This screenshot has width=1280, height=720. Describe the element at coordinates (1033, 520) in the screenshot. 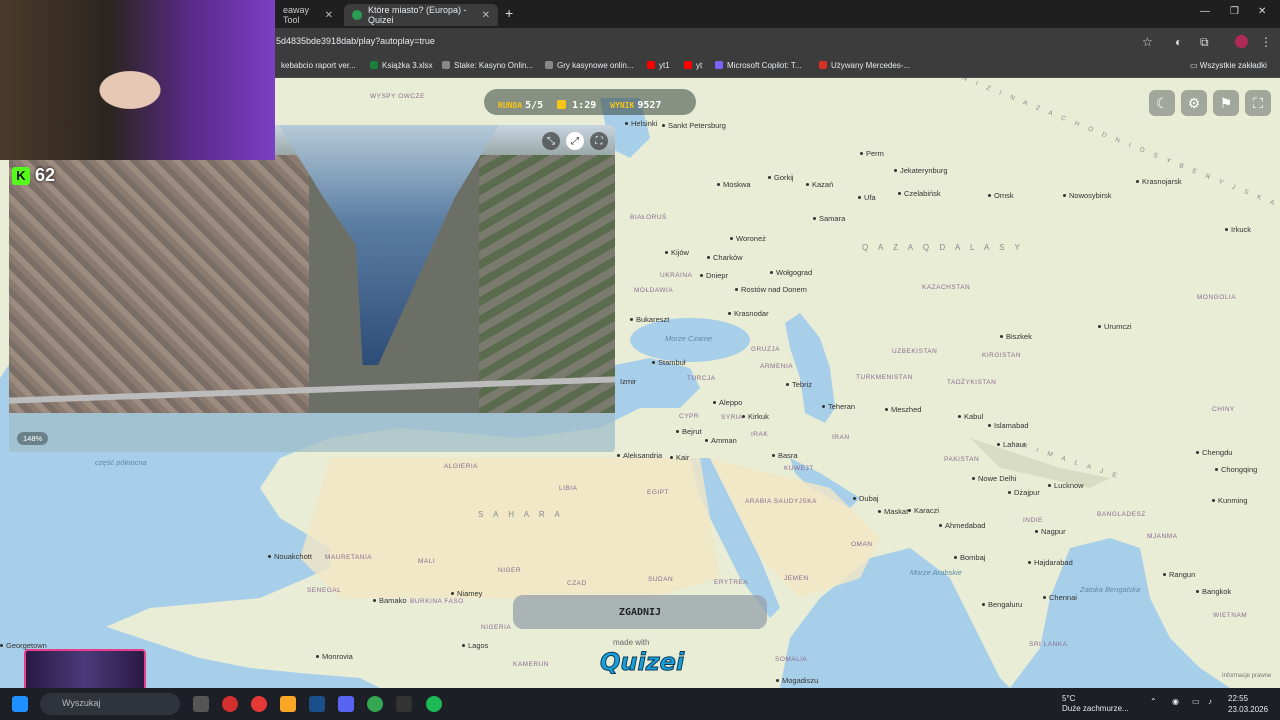

I see `country-label: INDIE` at that location.